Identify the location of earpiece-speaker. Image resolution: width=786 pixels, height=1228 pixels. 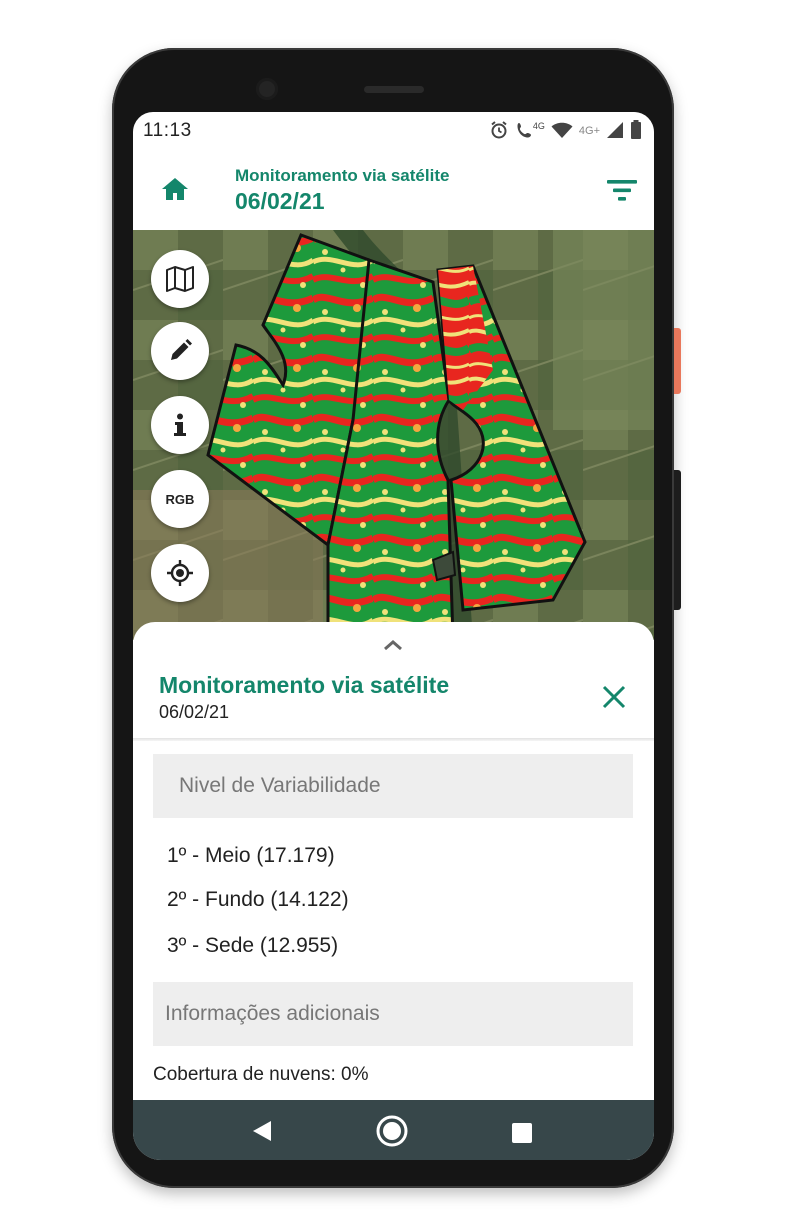
(394, 89).